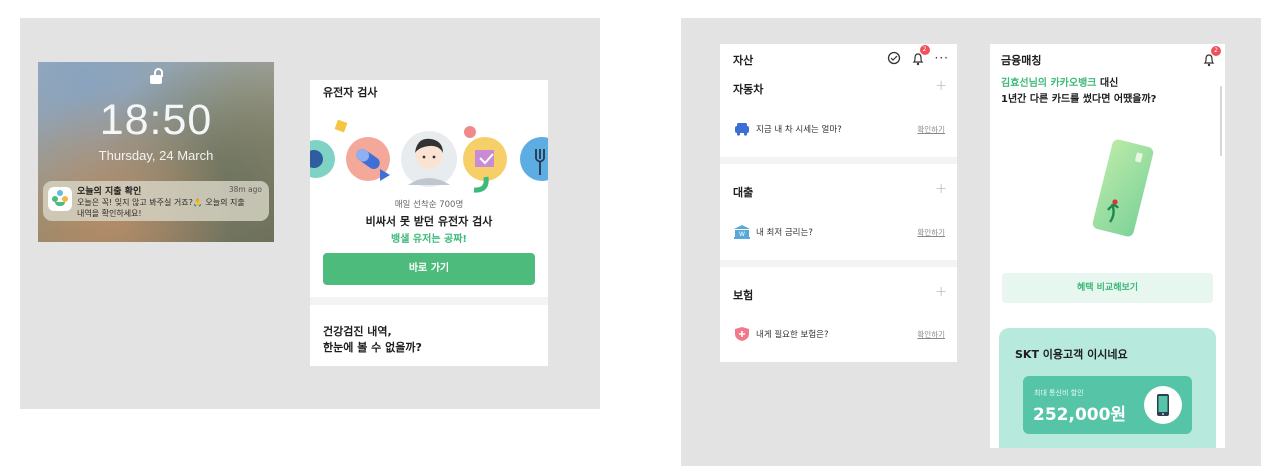 This screenshot has width=1280, height=476. What do you see at coordinates (1079, 99) in the screenshot?
I see `finance-line2: 1년간 다른 카드를 썼다면 어땠을까?` at bounding box center [1079, 99].